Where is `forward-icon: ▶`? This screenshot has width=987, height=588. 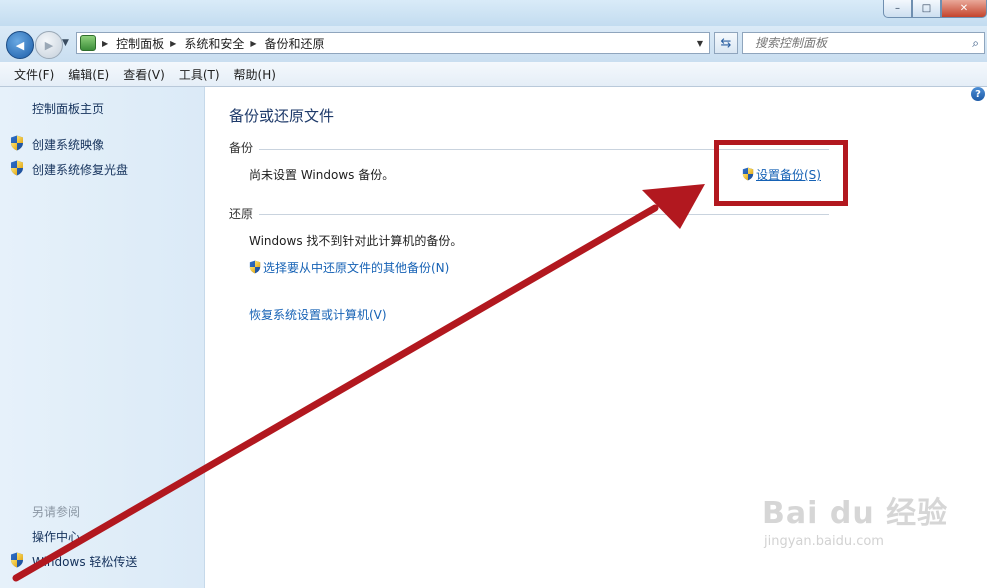
forward-icon: ▶ is located at coordinates (49, 45).